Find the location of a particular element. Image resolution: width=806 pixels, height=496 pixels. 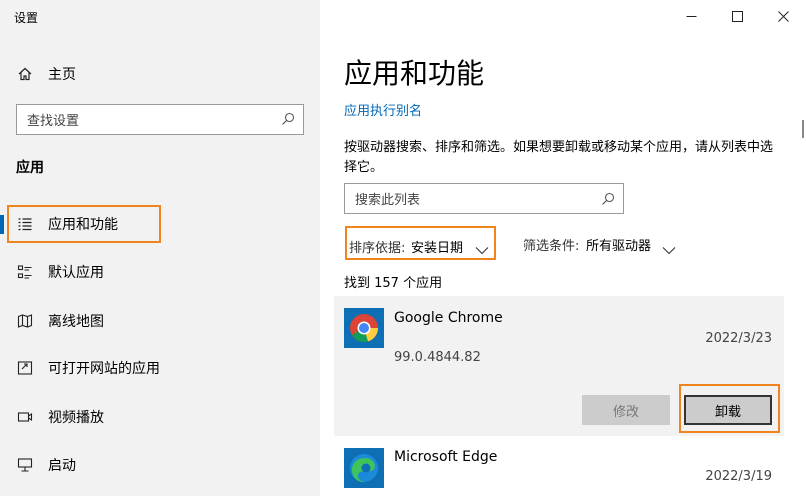

video-playback-icon is located at coordinates (25, 417).